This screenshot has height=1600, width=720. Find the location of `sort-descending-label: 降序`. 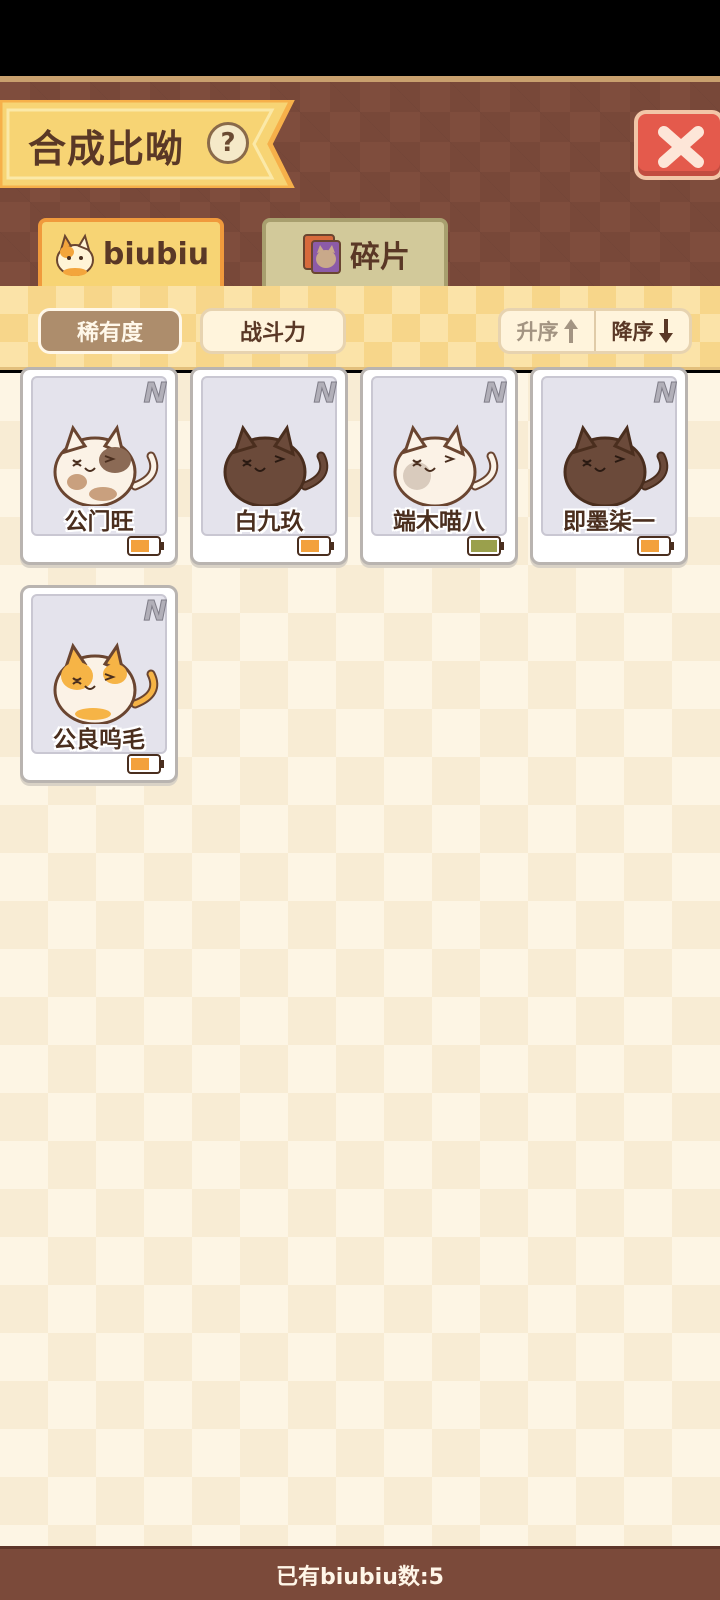

sort-descending-label: 降序 is located at coordinates (632, 332).